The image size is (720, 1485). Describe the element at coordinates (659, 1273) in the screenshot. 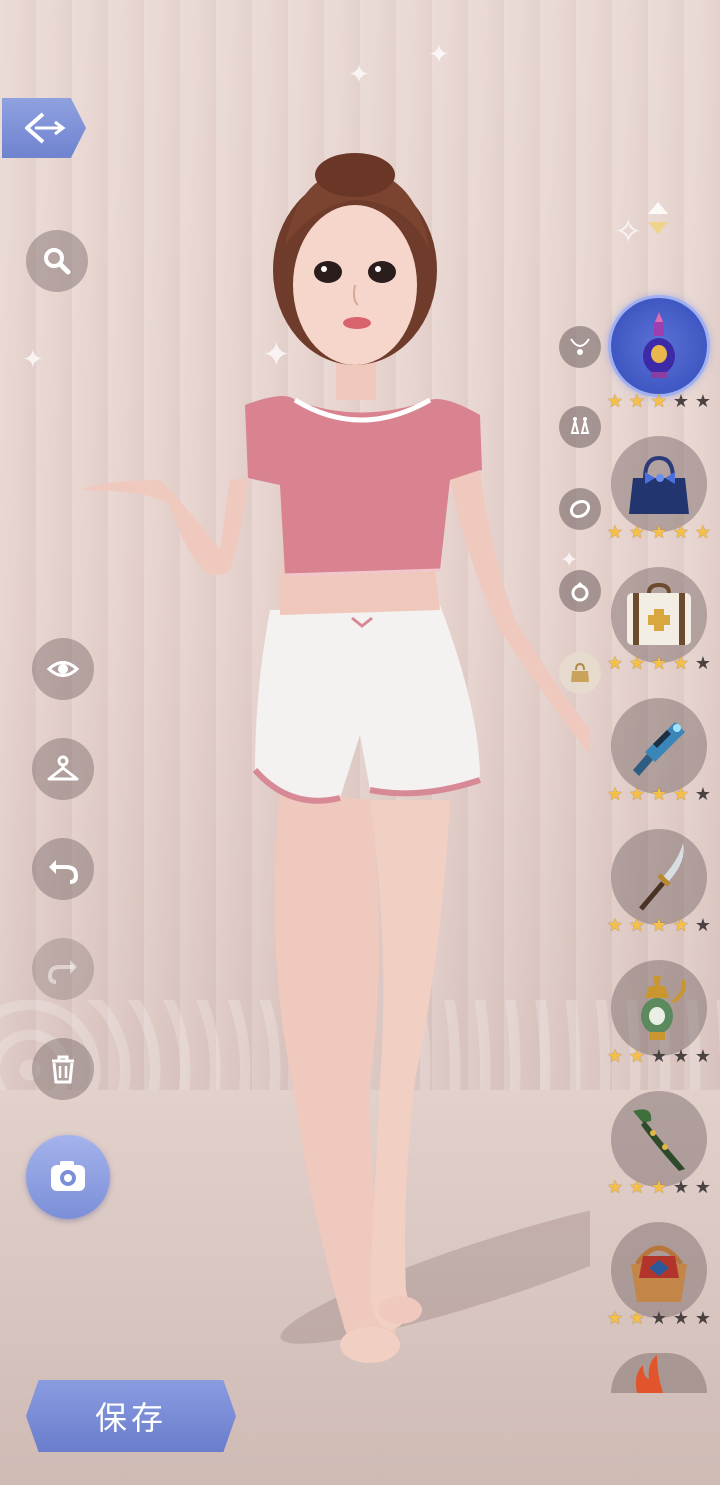

I see `basket-icon` at that location.